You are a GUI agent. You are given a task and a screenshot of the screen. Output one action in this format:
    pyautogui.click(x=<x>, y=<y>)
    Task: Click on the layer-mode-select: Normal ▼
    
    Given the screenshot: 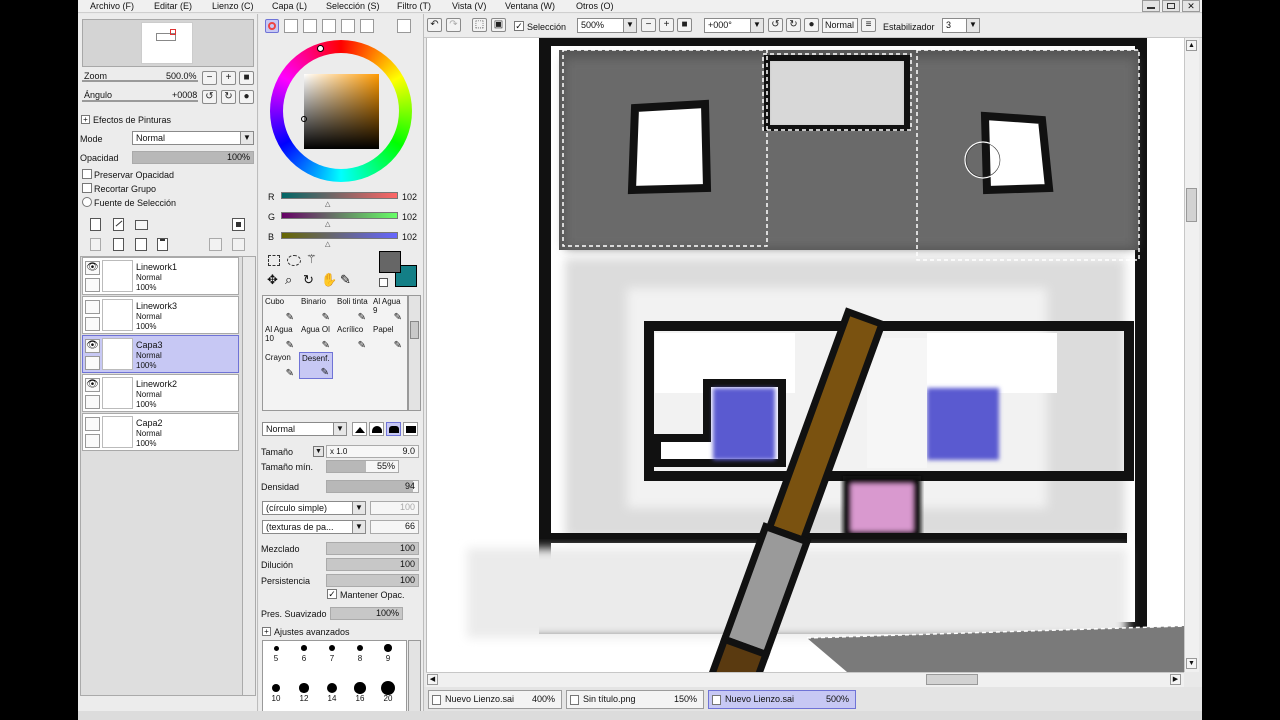 What is the action you would take?
    pyautogui.click(x=193, y=138)
    